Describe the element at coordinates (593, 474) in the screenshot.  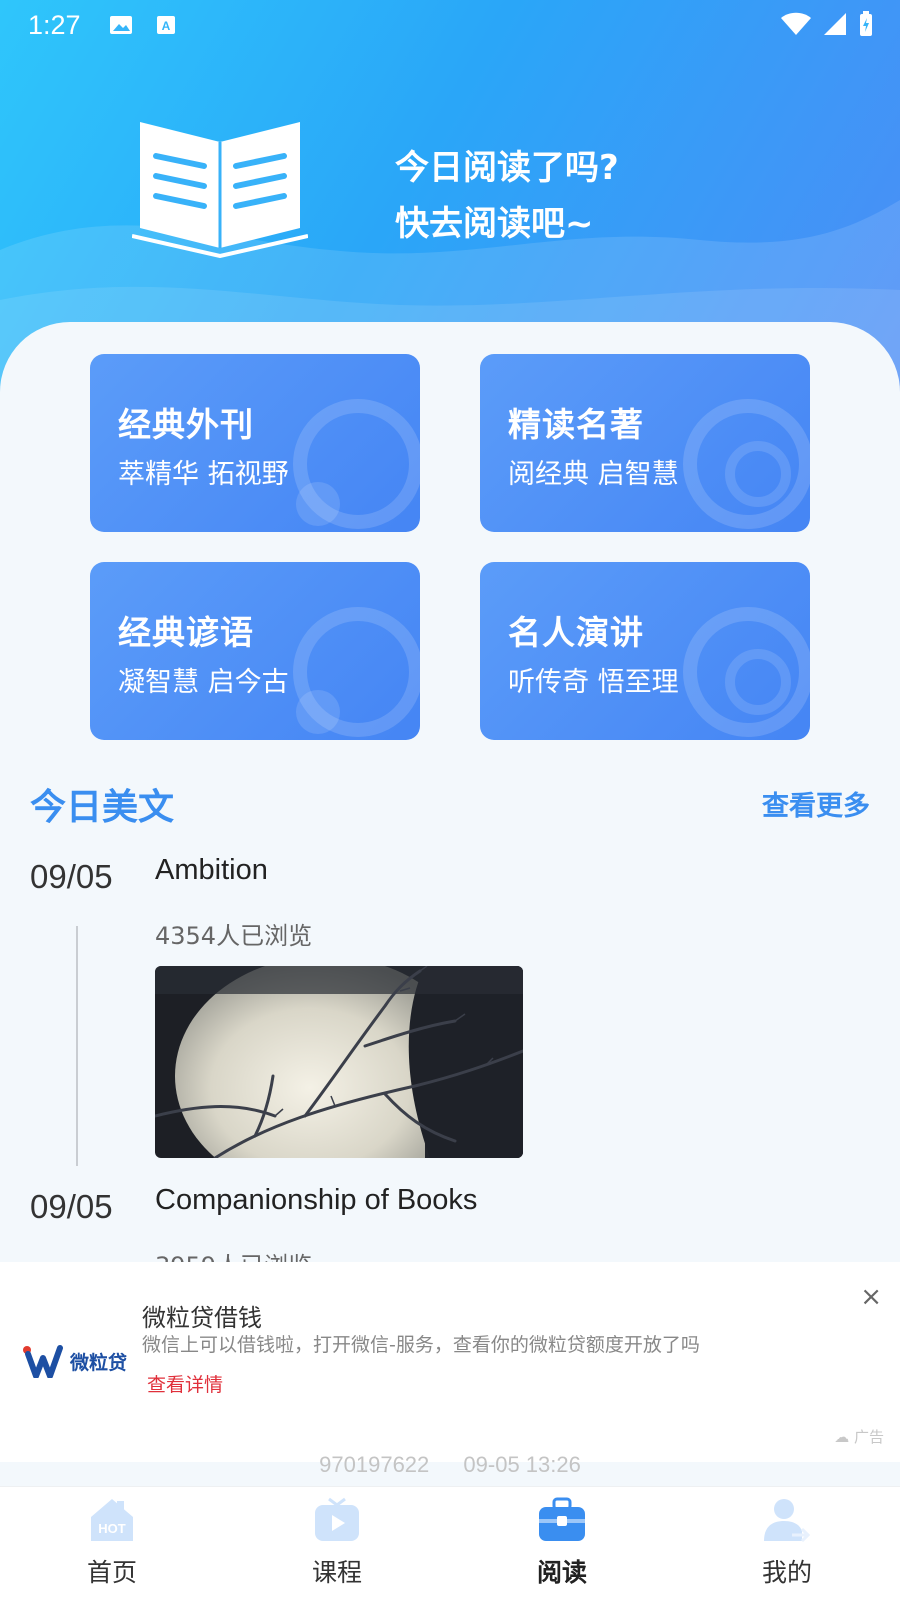
I see `category-subtitle: 阅经典 启智慧` at that location.